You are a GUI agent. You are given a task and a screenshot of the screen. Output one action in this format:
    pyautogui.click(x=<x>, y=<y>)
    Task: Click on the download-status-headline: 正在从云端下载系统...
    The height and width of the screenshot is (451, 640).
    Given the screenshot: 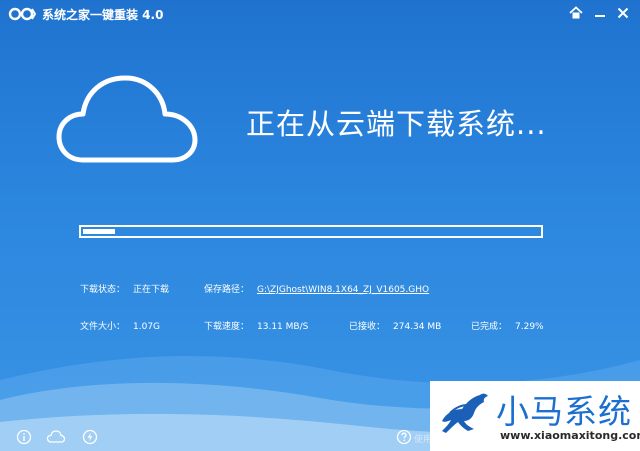 What is the action you would take?
    pyautogui.click(x=396, y=124)
    